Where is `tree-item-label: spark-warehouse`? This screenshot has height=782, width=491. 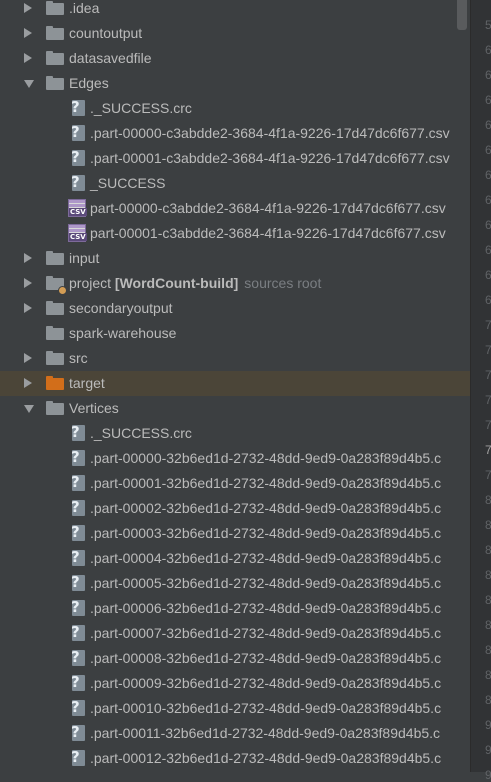
tree-item-label: spark-warehouse is located at coordinates (123, 333).